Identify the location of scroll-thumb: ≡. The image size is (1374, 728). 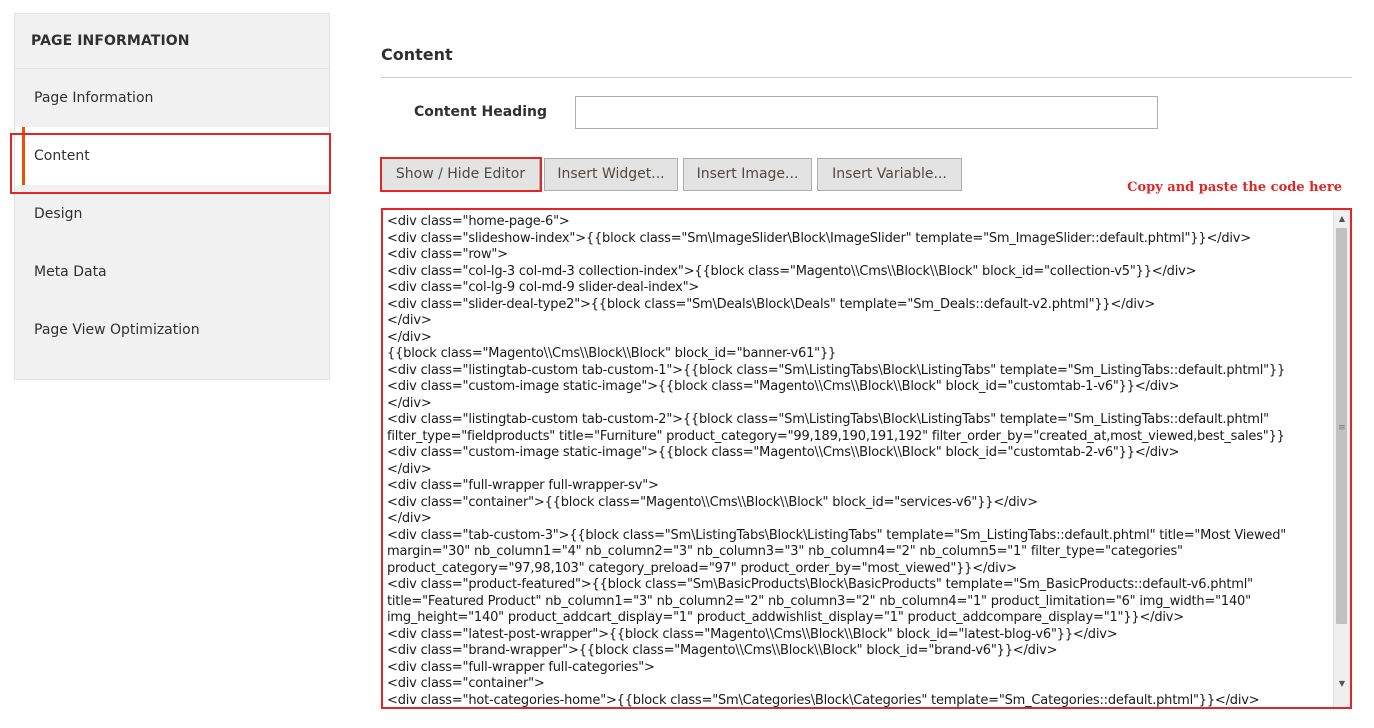
(1341, 426).